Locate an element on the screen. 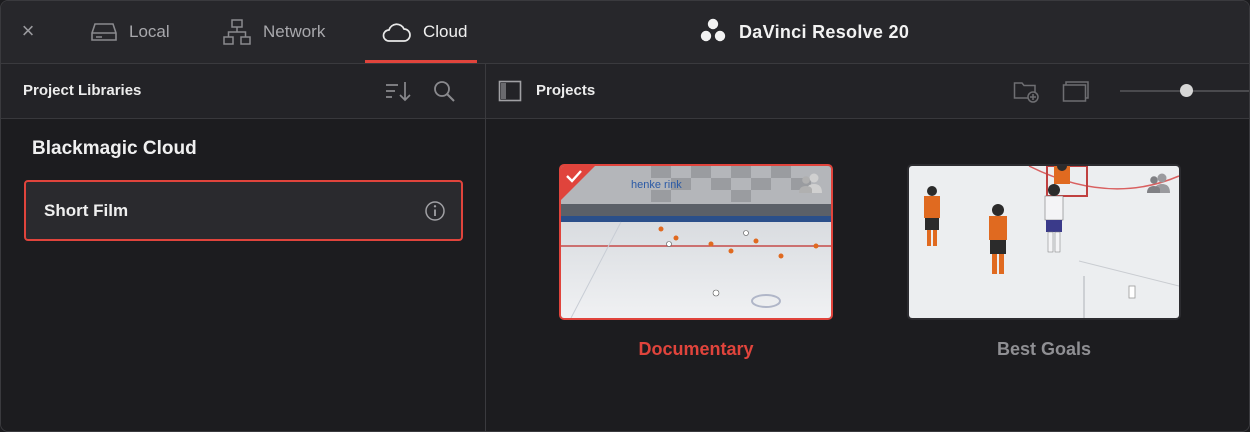  tab-local-label: Local is located at coordinates (149, 31).